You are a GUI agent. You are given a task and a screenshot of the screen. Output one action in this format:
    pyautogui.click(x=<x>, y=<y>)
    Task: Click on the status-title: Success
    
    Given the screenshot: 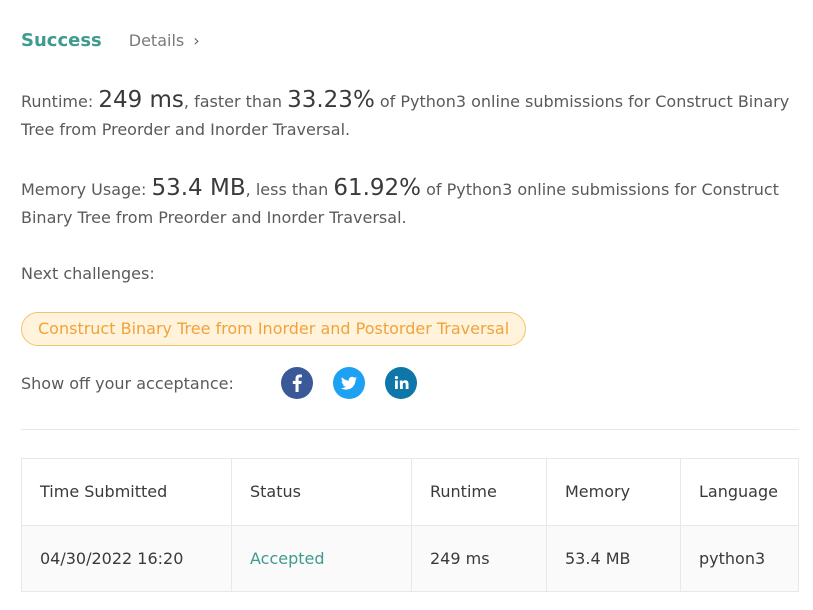 What is the action you would take?
    pyautogui.click(x=61, y=40)
    